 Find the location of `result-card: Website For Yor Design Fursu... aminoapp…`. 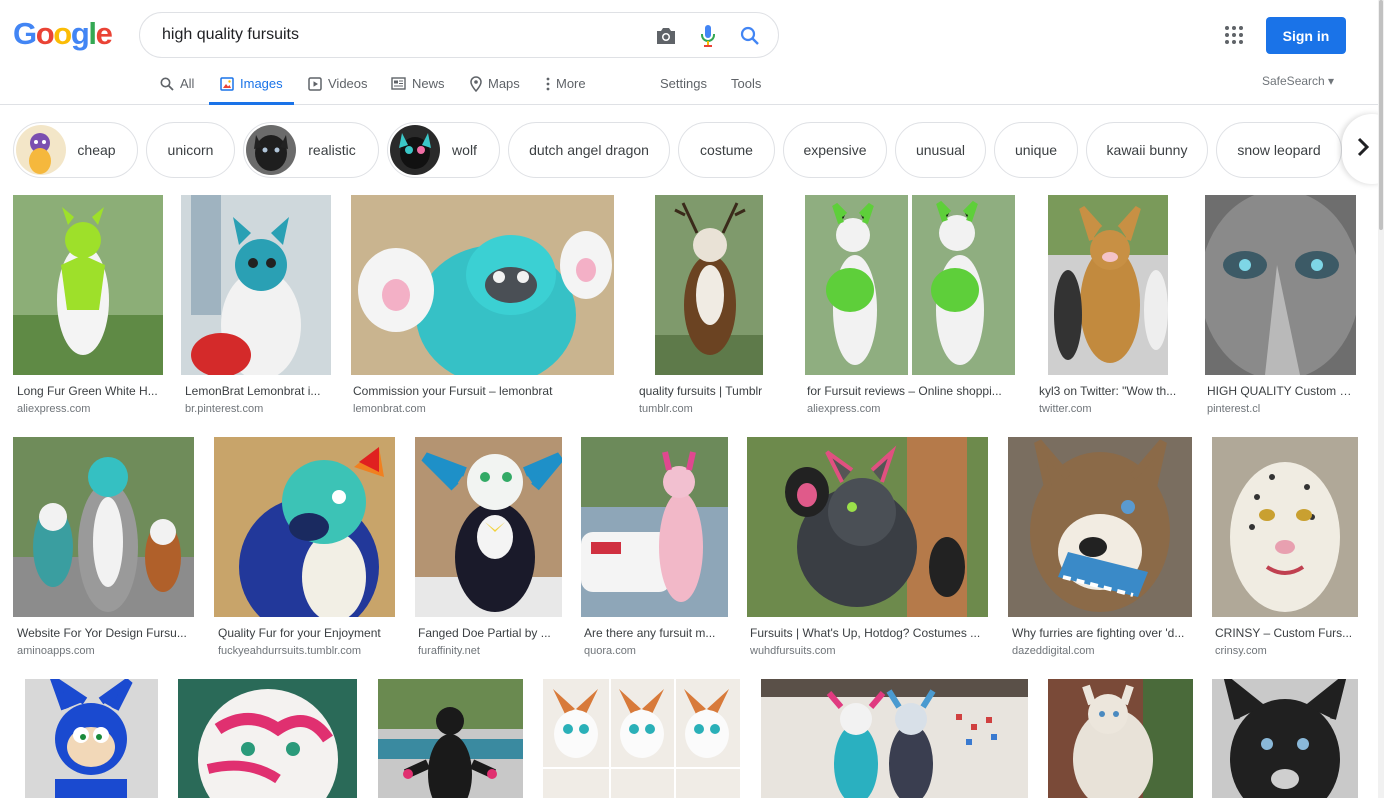

result-card: Website For Yor Design Fursu... aminoapp… is located at coordinates (104, 547).